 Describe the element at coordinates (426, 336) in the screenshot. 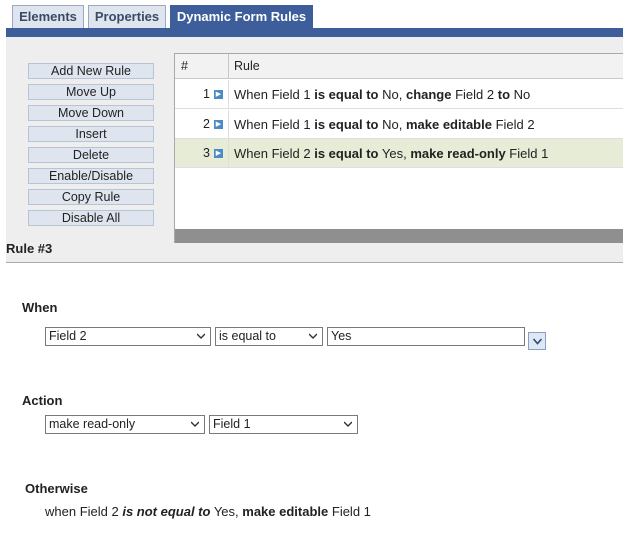

I see `when-value-input: Yes` at that location.